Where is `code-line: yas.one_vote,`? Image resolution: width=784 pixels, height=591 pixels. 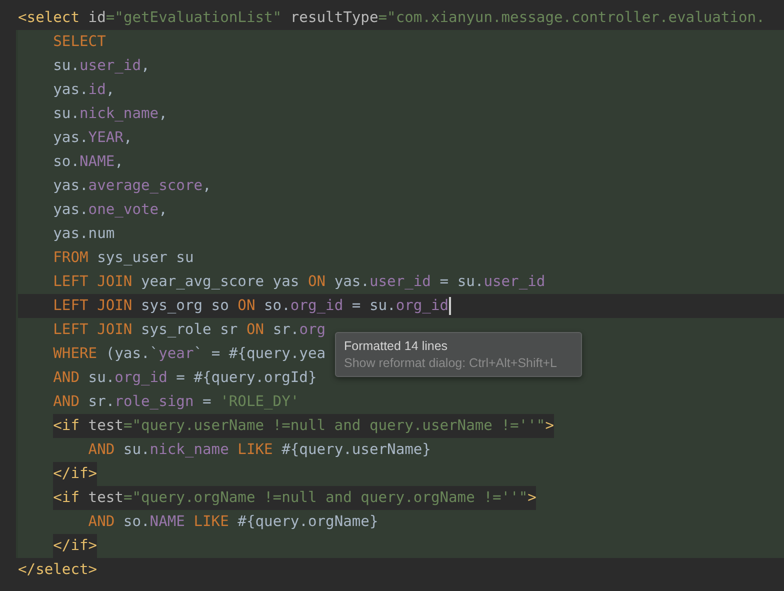 code-line: yas.one_vote, is located at coordinates (110, 210).